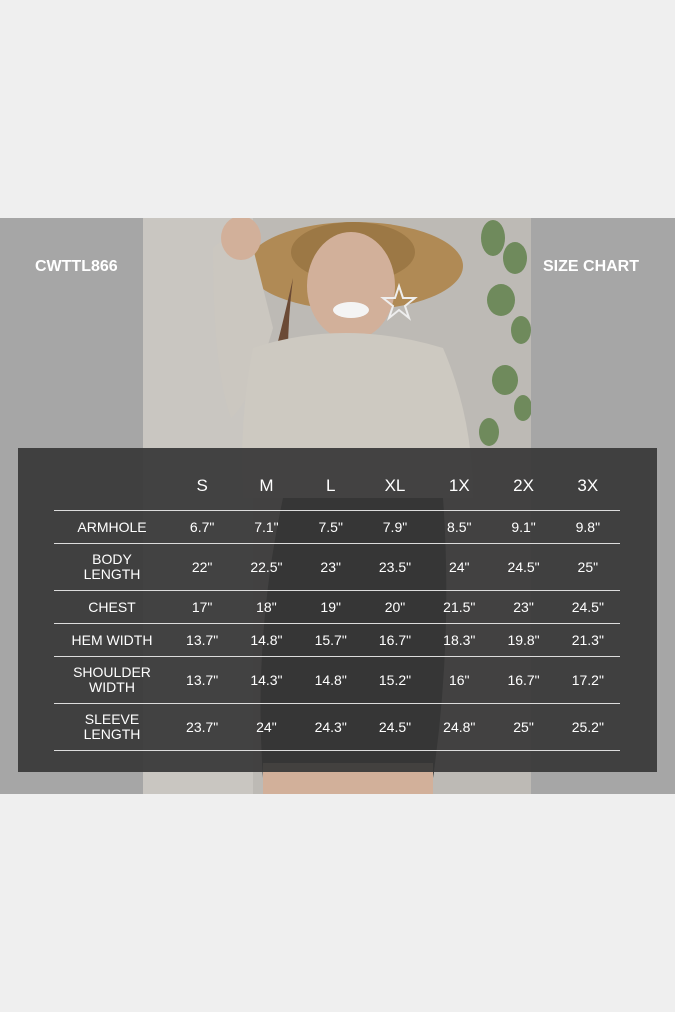  What do you see at coordinates (330, 607) in the screenshot?
I see `cell-value: 19"` at bounding box center [330, 607].